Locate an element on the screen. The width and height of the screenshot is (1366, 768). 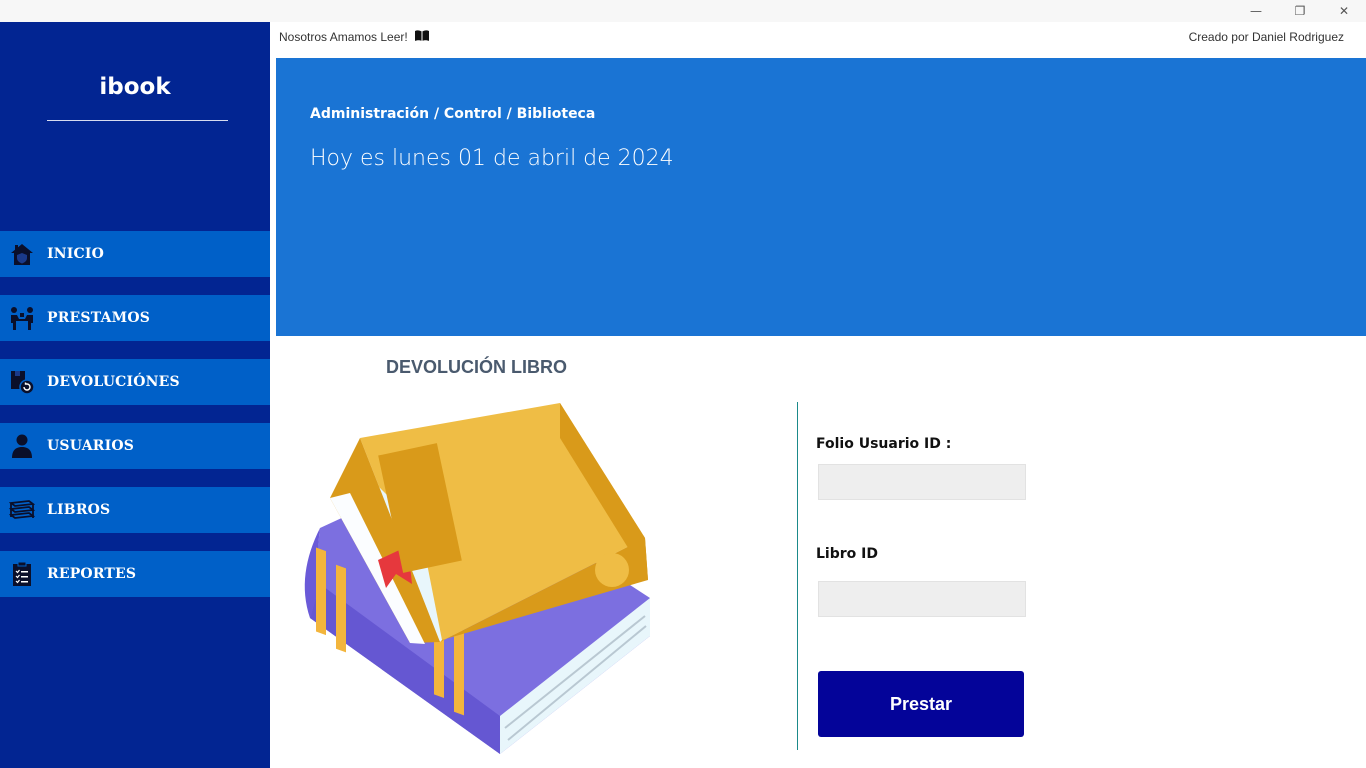
sidebar-item-reportes: REPORTES is located at coordinates (135, 574).